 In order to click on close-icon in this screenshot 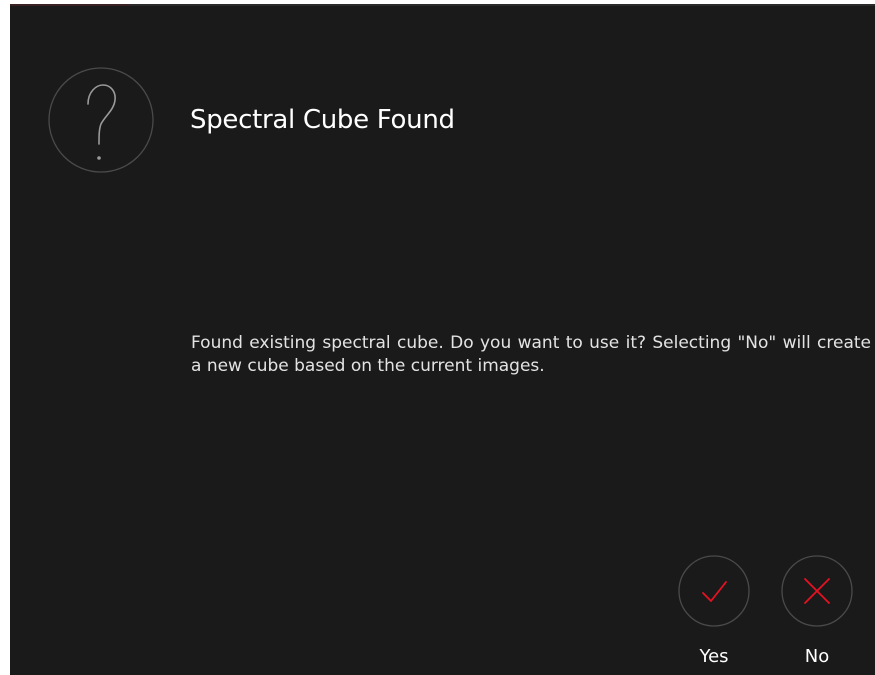, I will do `click(817, 591)`.